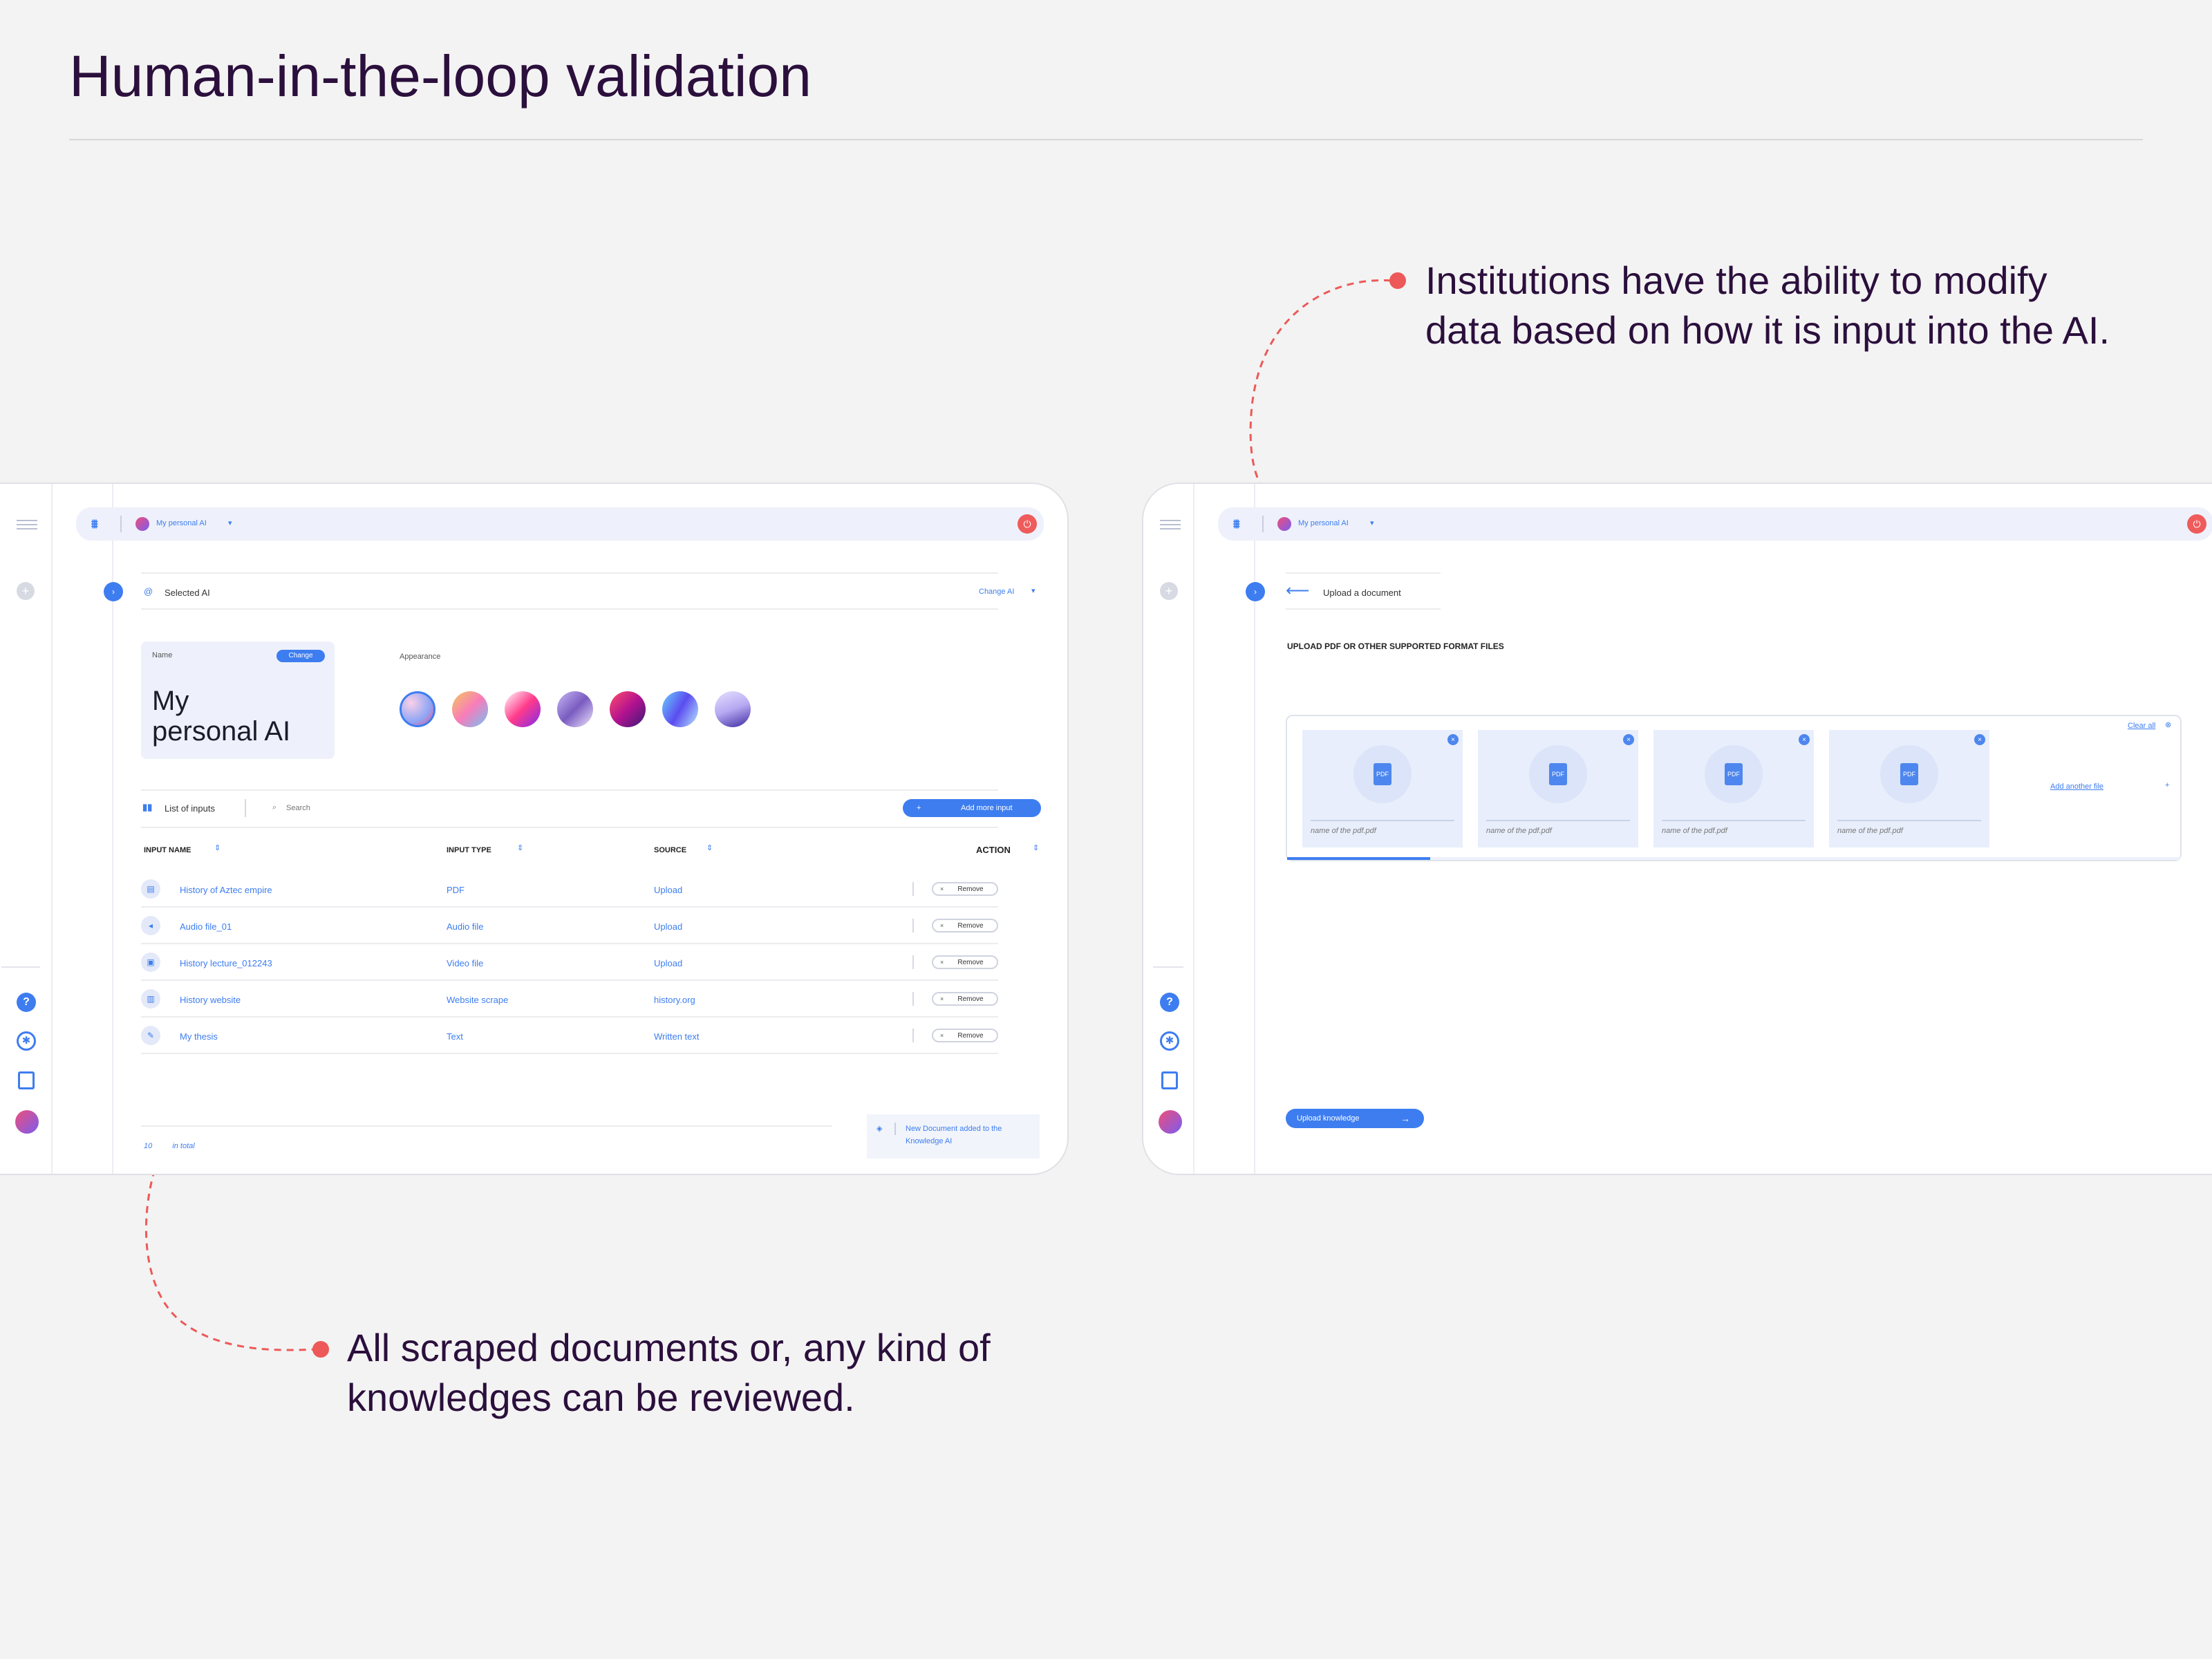 This screenshot has width=2212, height=1659. What do you see at coordinates (1320, 394) in the screenshot?
I see `callout-top-connector` at bounding box center [1320, 394].